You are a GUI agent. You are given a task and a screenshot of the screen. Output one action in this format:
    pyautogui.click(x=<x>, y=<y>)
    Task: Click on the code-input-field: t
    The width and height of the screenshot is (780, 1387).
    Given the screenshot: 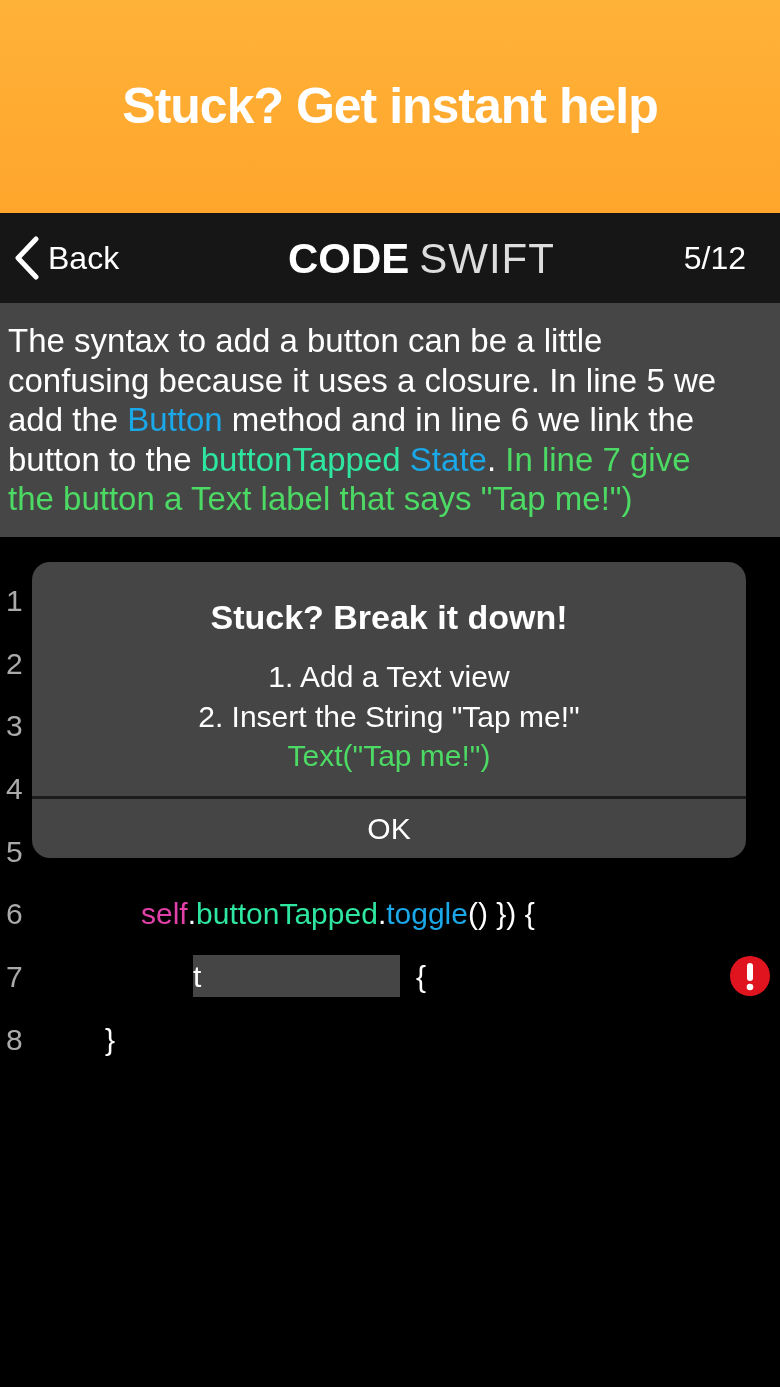 What is the action you would take?
    pyautogui.click(x=296, y=976)
    